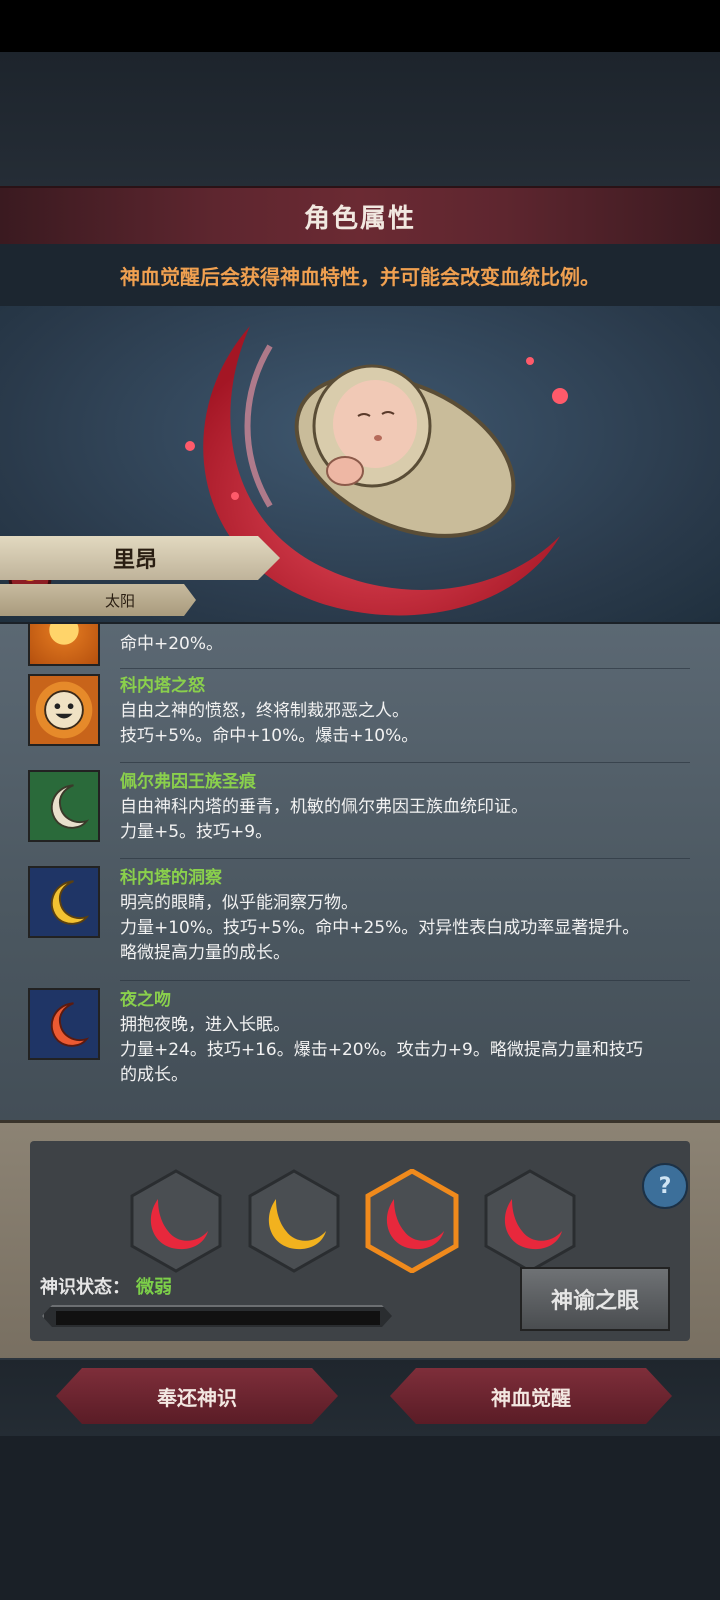  What do you see at coordinates (197, 1396) in the screenshot?
I see `return-divine-sense-button: 奉还神识` at bounding box center [197, 1396].